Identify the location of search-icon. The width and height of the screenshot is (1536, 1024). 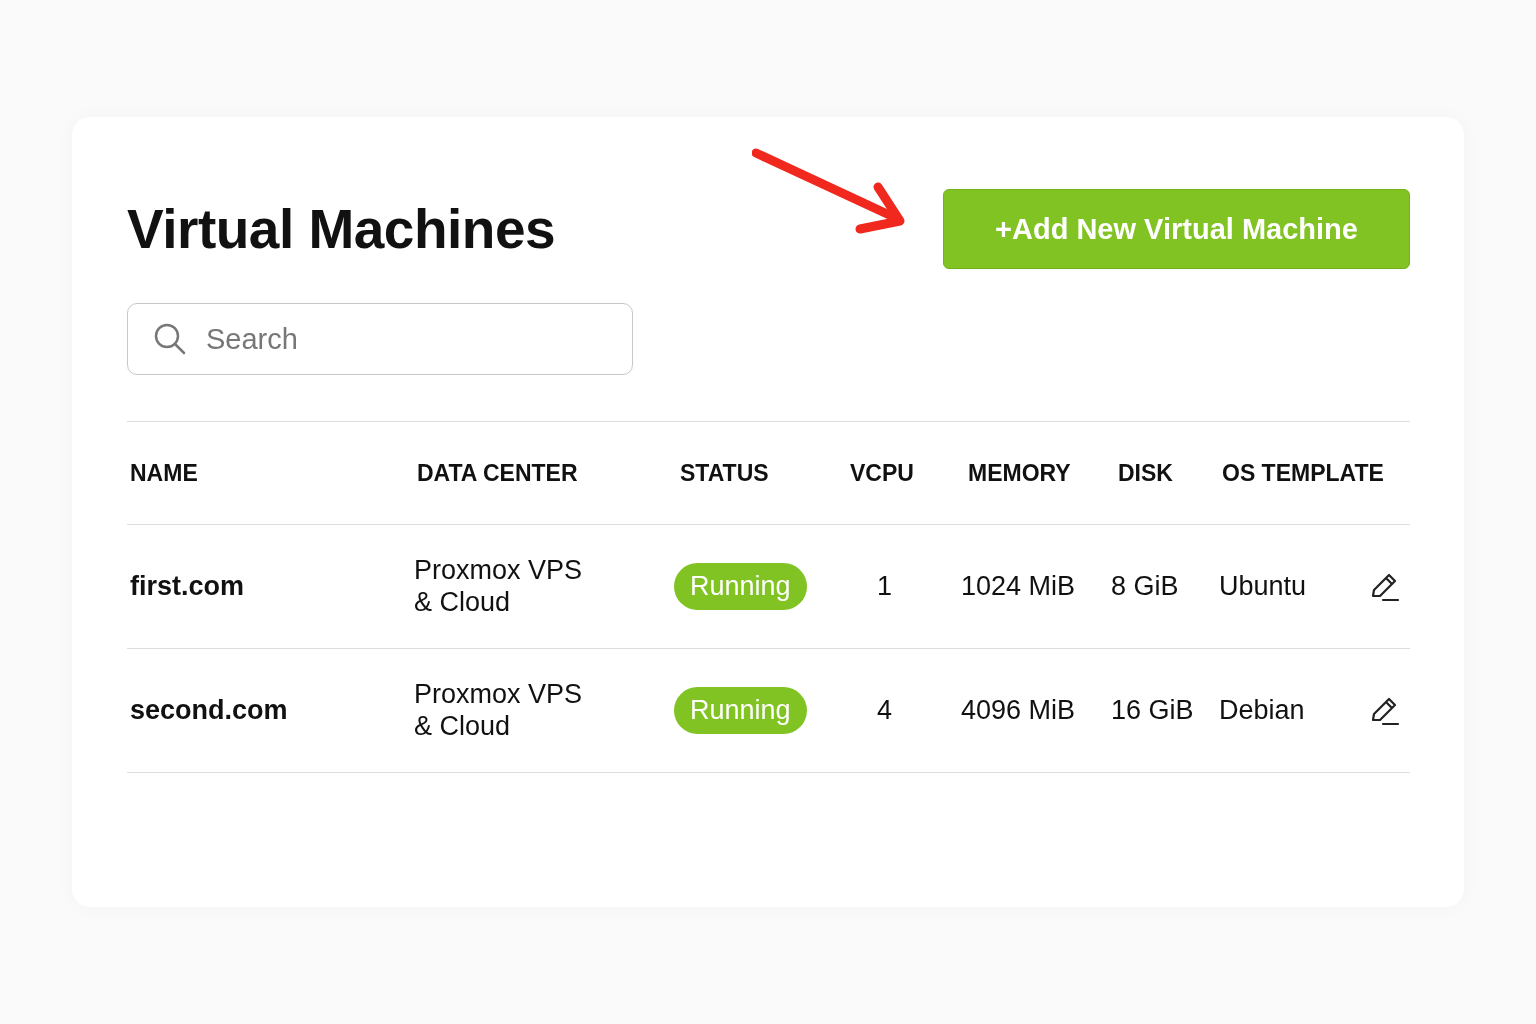
(170, 339).